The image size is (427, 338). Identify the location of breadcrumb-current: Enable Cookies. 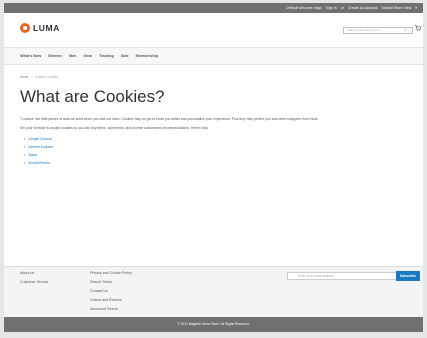
(46, 77).